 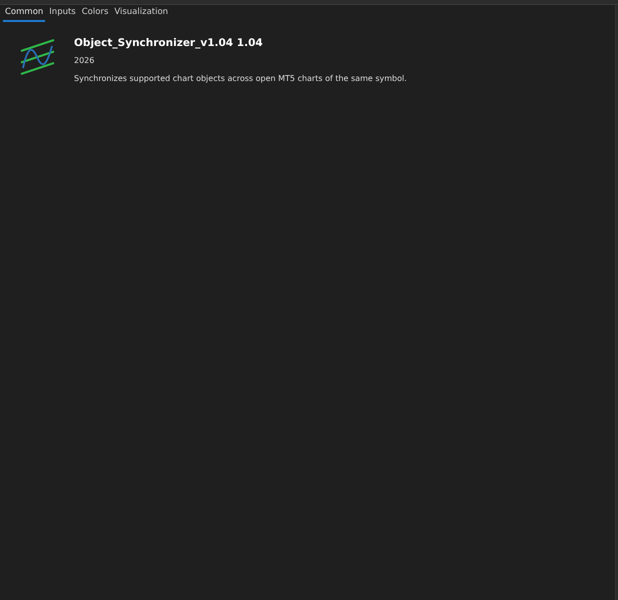 I want to click on tab: Common, so click(x=24, y=14).